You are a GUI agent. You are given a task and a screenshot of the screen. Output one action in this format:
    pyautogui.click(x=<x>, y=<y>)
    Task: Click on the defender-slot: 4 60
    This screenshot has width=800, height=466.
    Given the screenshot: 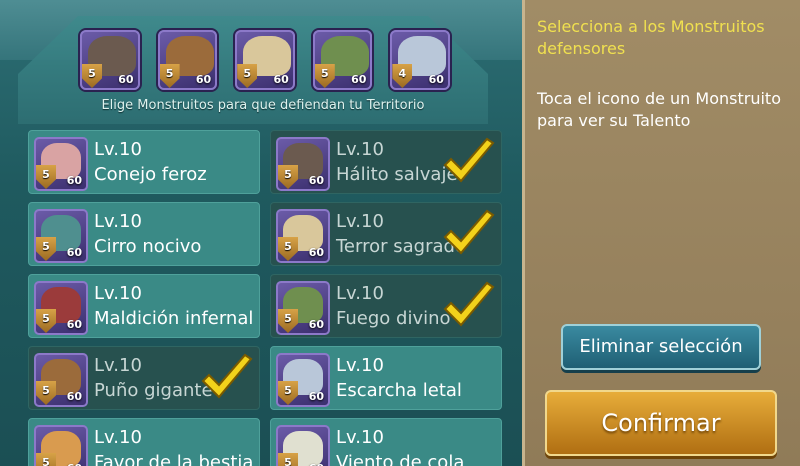 What is the action you would take?
    pyautogui.click(x=420, y=60)
    